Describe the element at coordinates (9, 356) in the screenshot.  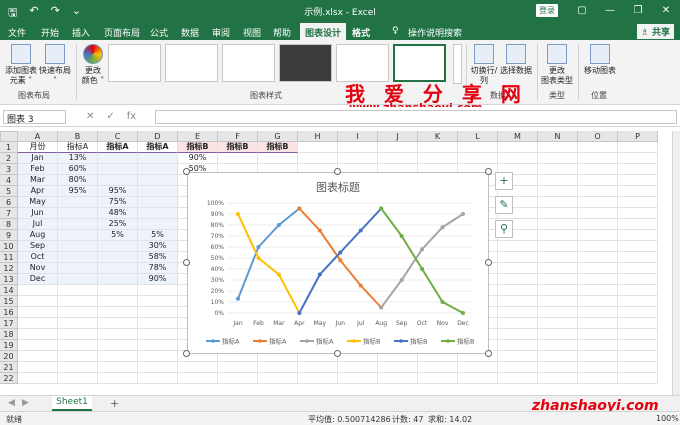
I see `row-header: 20` at that location.